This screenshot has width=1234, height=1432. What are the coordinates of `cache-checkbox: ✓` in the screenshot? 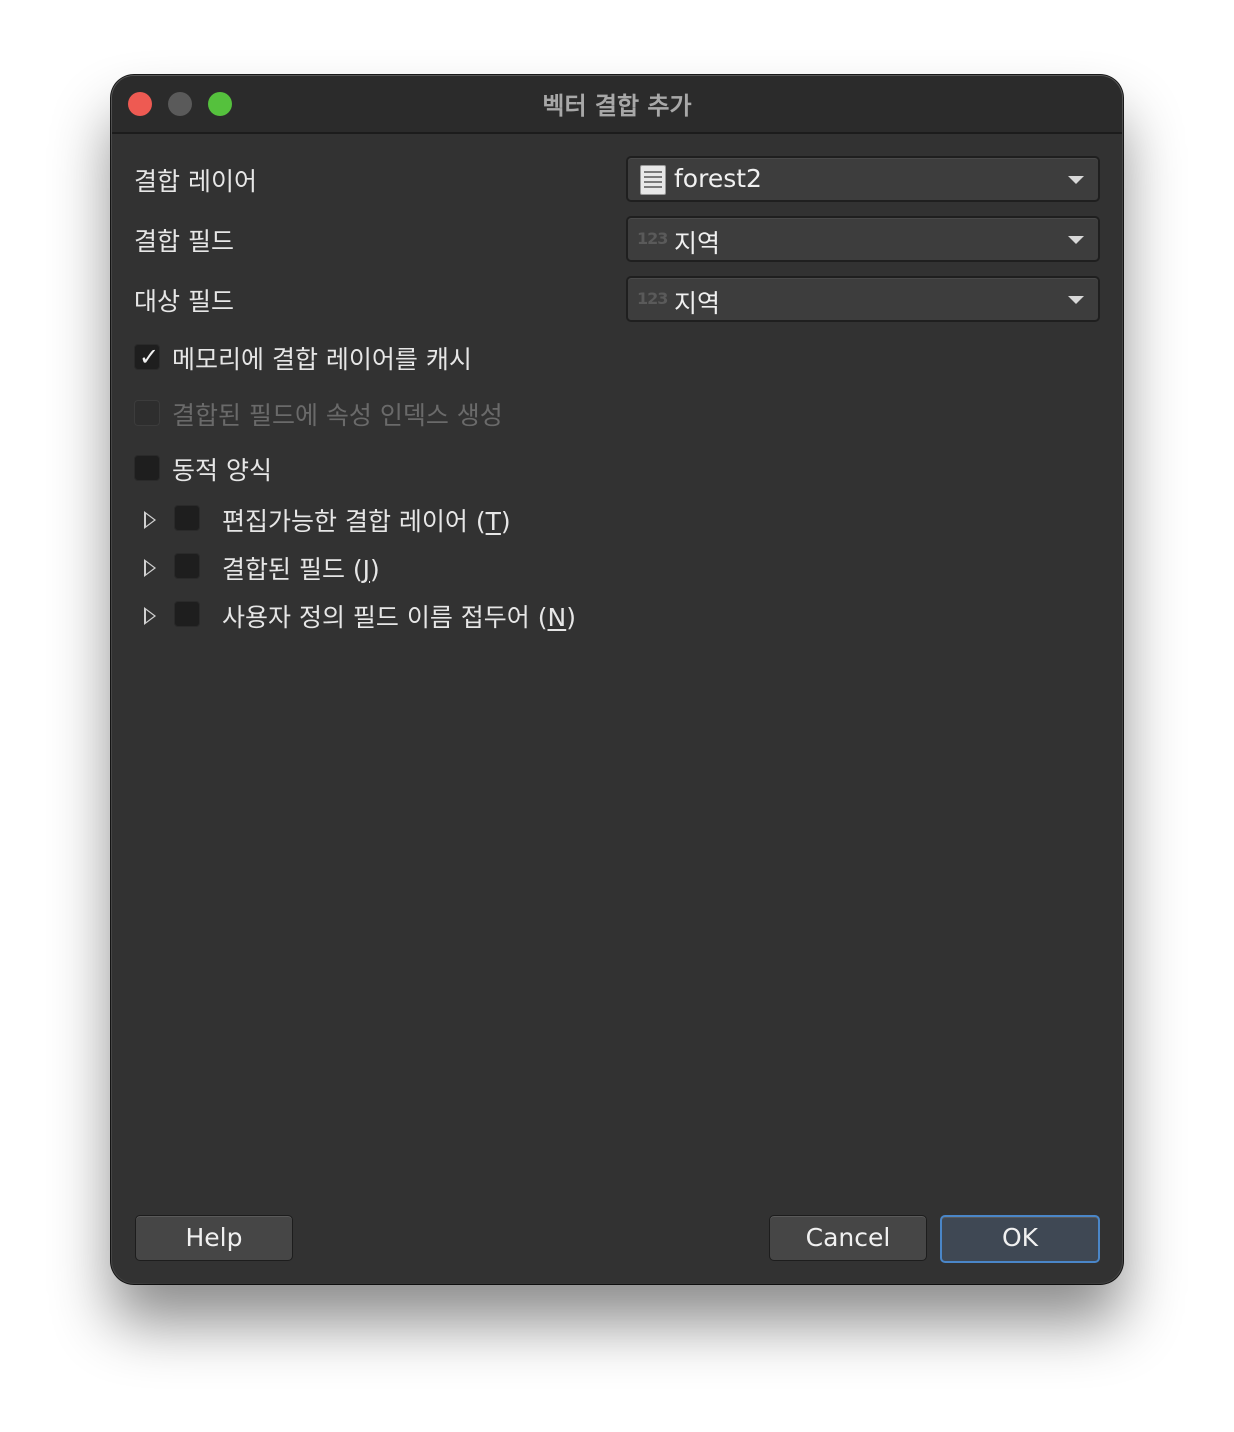 It's located at (147, 357).